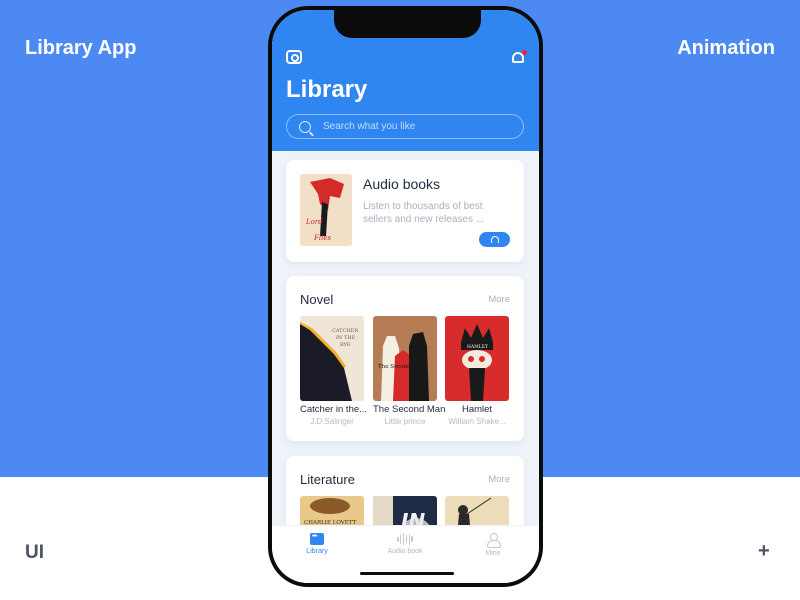 The width and height of the screenshot is (800, 600). Describe the element at coordinates (409, 409) in the screenshot. I see `book-title: The Second Man` at that location.